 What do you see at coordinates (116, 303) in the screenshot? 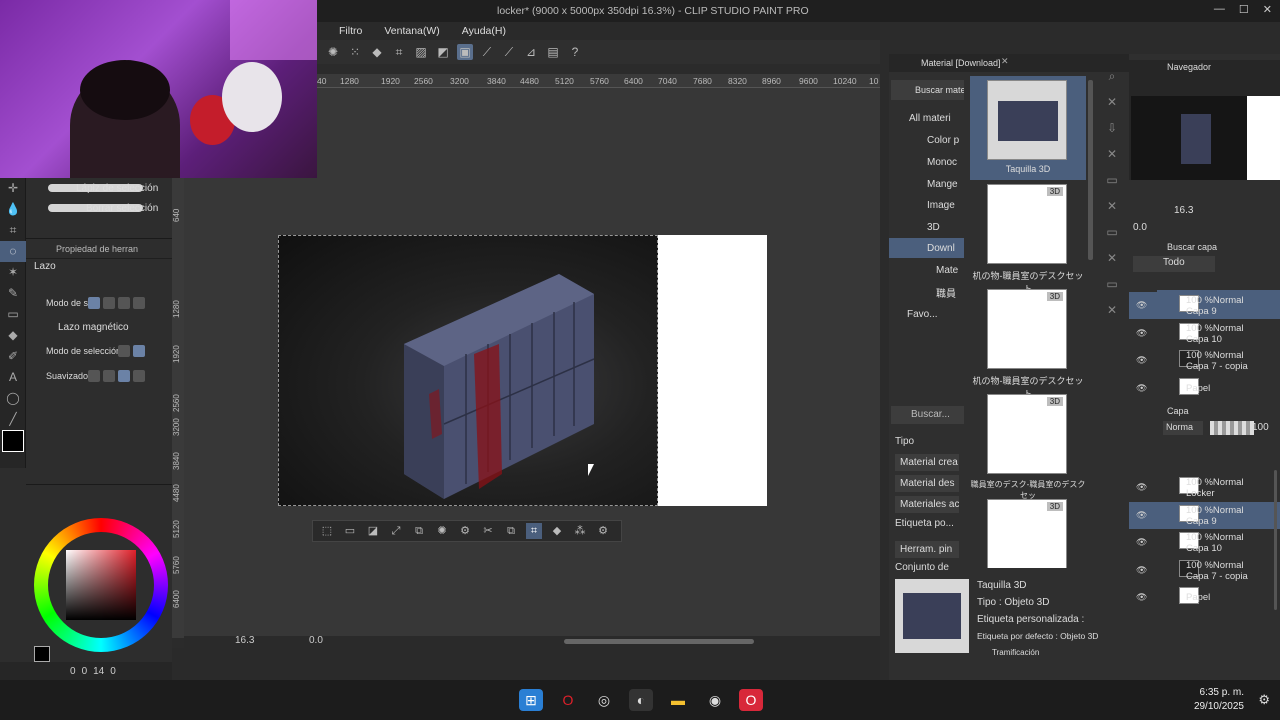
I see `mode-buttons` at bounding box center [116, 303].